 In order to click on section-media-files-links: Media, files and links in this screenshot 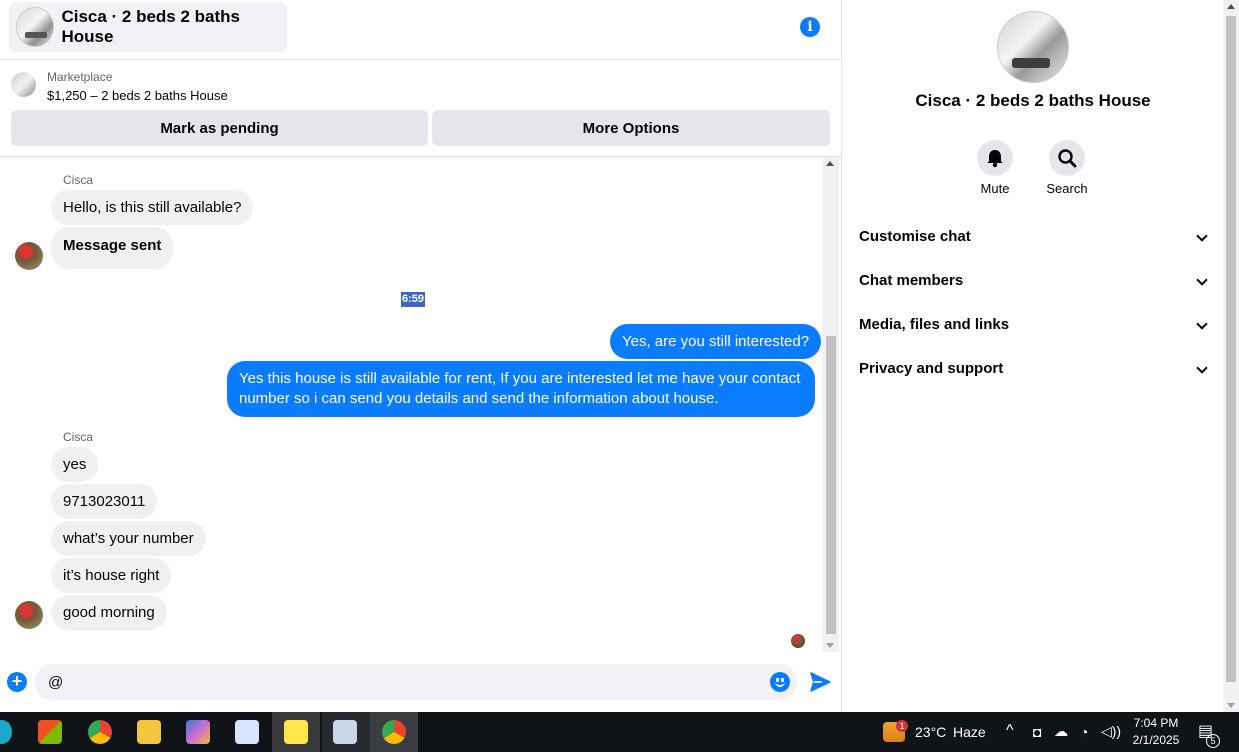, I will do `click(1034, 331)`.